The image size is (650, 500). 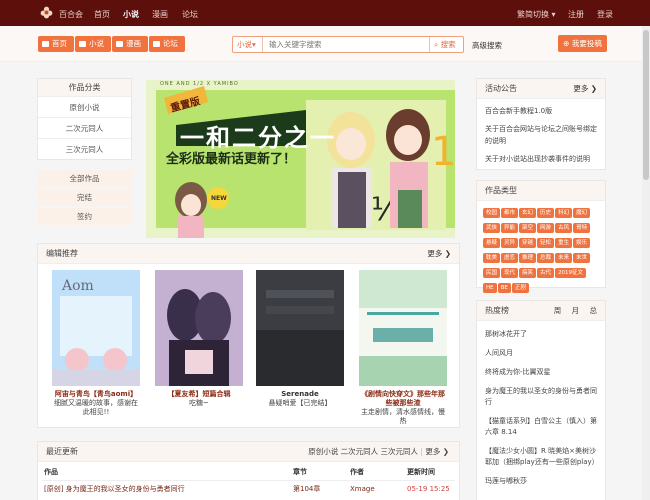 What do you see at coordinates (248, 44) in the screenshot?
I see `search-scope-select: 小说▾` at bounding box center [248, 44].